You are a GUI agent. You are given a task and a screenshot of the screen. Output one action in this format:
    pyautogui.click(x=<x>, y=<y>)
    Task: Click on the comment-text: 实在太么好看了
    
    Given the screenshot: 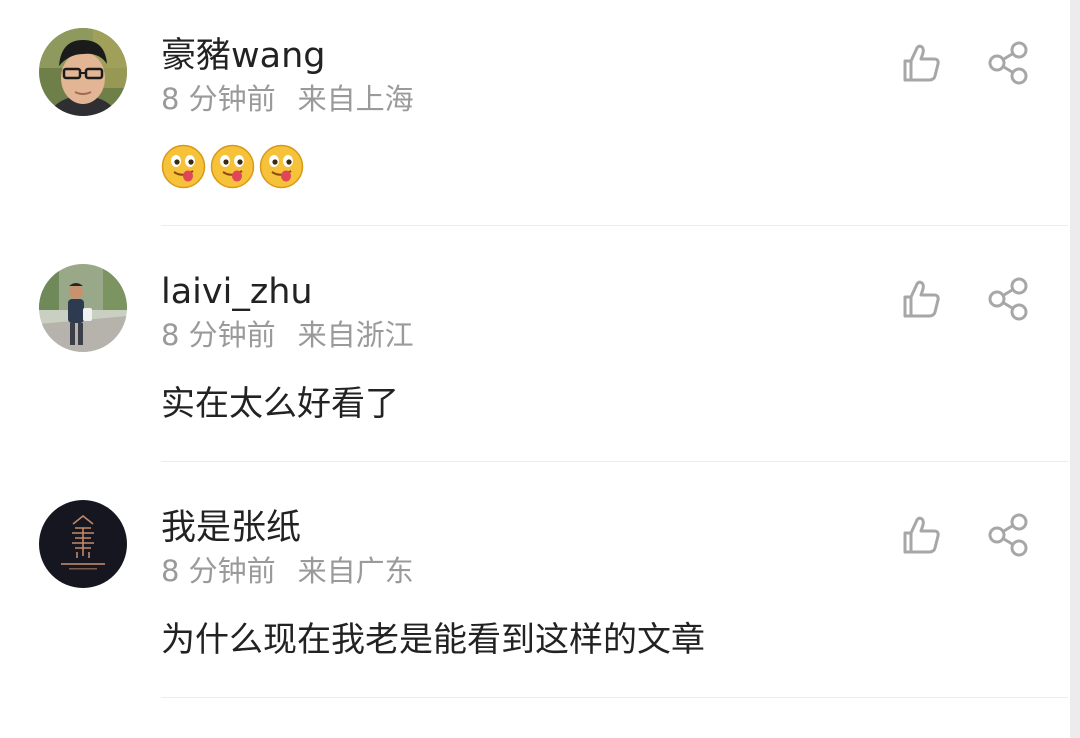 What is the action you would take?
    pyautogui.click(x=280, y=404)
    